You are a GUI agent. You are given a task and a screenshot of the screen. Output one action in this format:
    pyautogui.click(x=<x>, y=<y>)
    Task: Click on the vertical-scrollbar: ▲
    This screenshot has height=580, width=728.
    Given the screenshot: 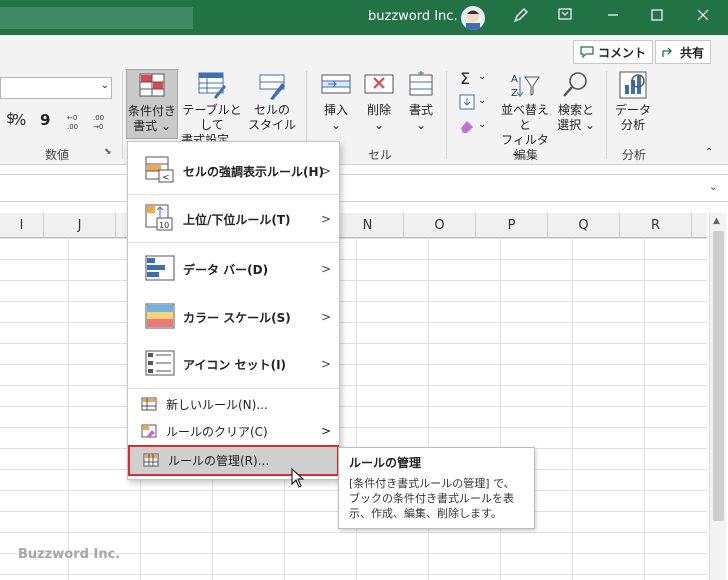 What is the action you would take?
    pyautogui.click(x=717, y=396)
    